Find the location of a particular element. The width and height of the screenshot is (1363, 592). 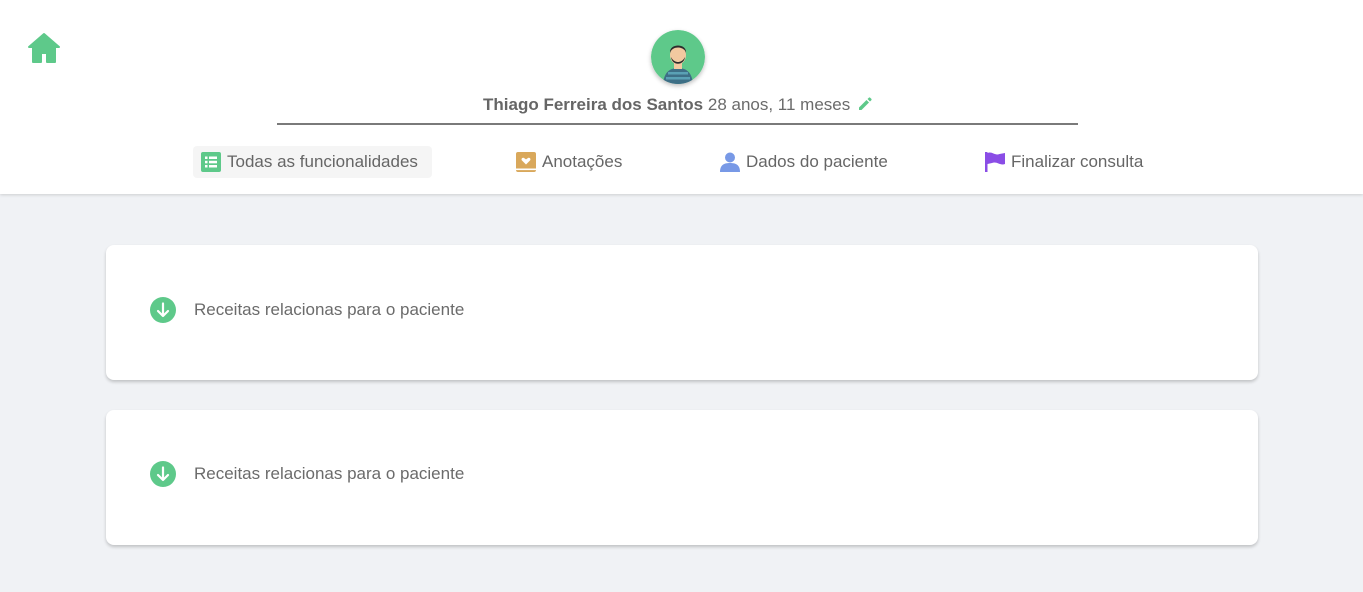

tab-finalizar-consulta: Finalizar consulta is located at coordinates (1064, 162).